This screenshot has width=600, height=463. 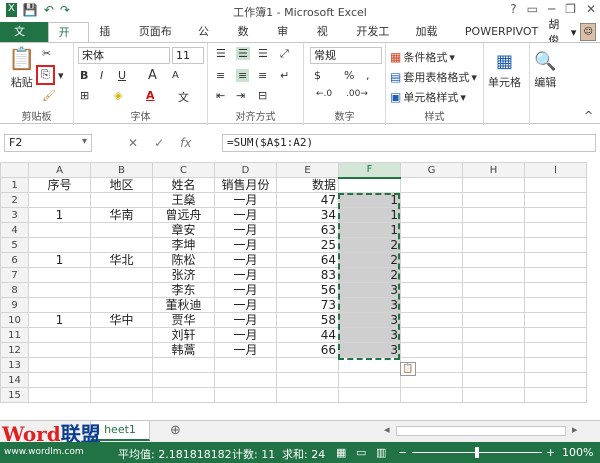 What do you see at coordinates (327, 40) in the screenshot?
I see `tab-view: 视图` at bounding box center [327, 40].